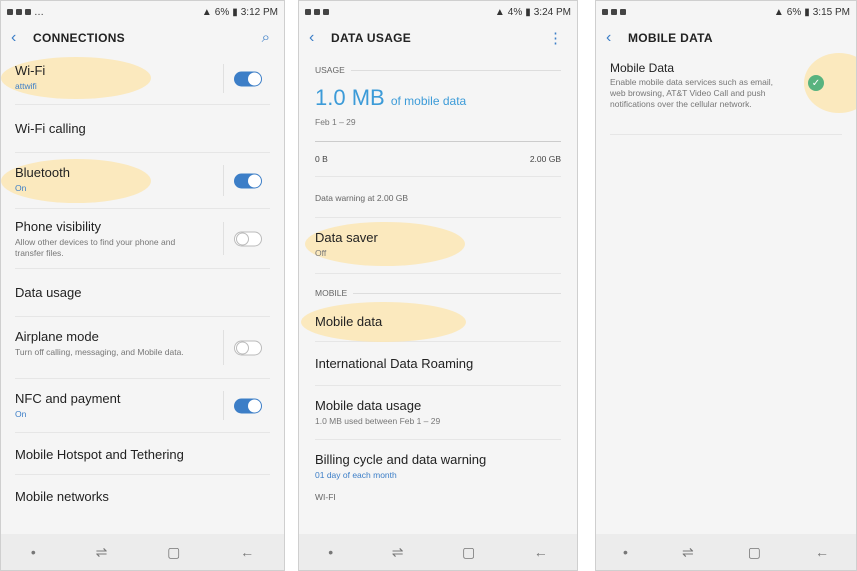 Image resolution: width=857 pixels, height=571 pixels. Describe the element at coordinates (99, 454) in the screenshot. I see `item-title: Mobile Hotspot and Tethering` at that location.